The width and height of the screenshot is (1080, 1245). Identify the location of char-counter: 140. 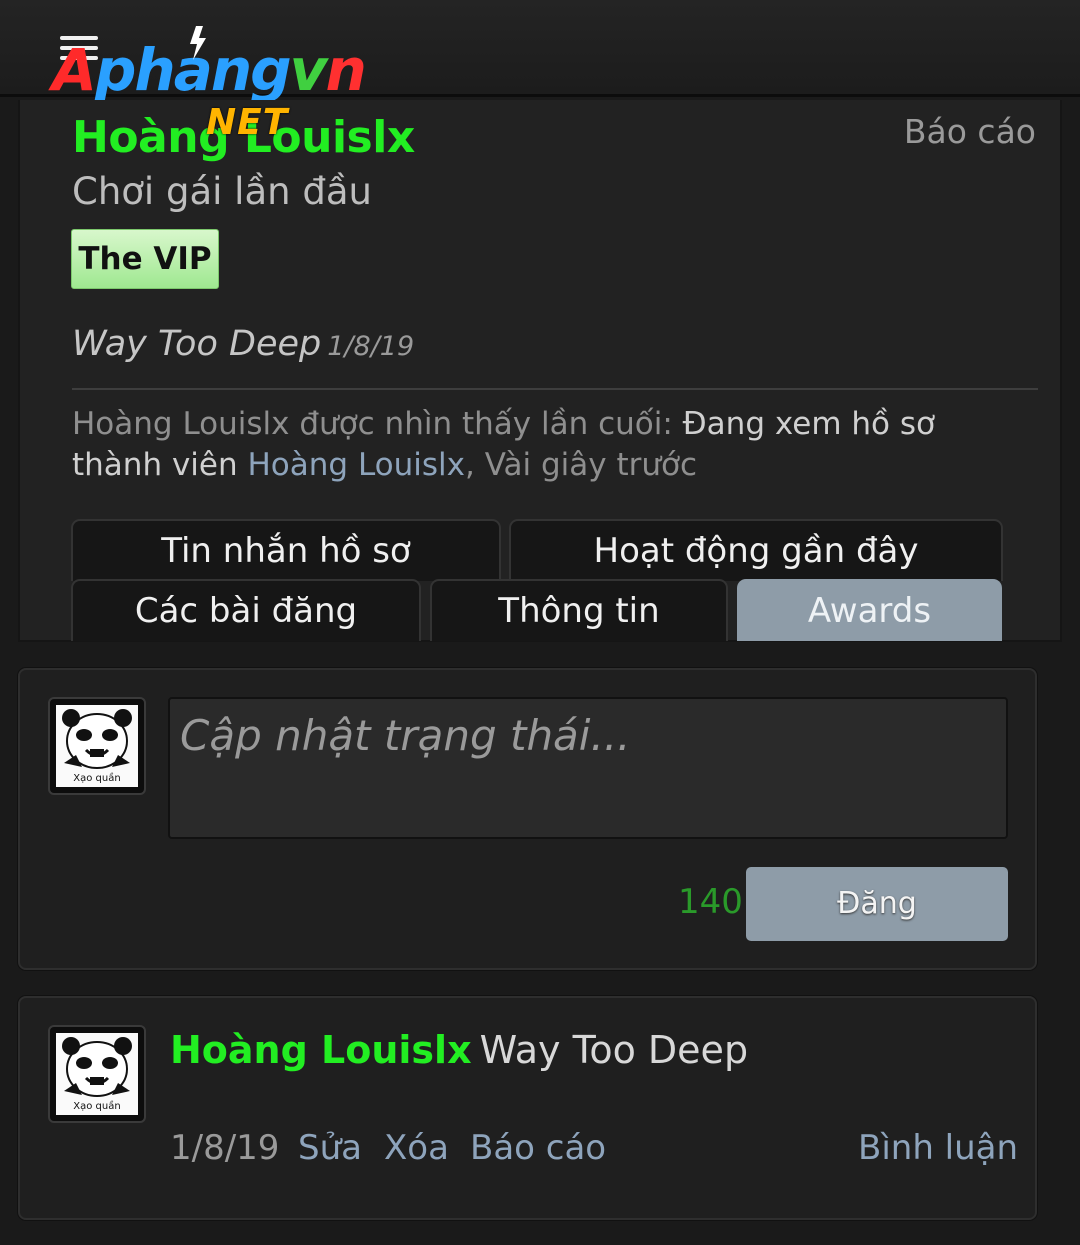
(710, 902).